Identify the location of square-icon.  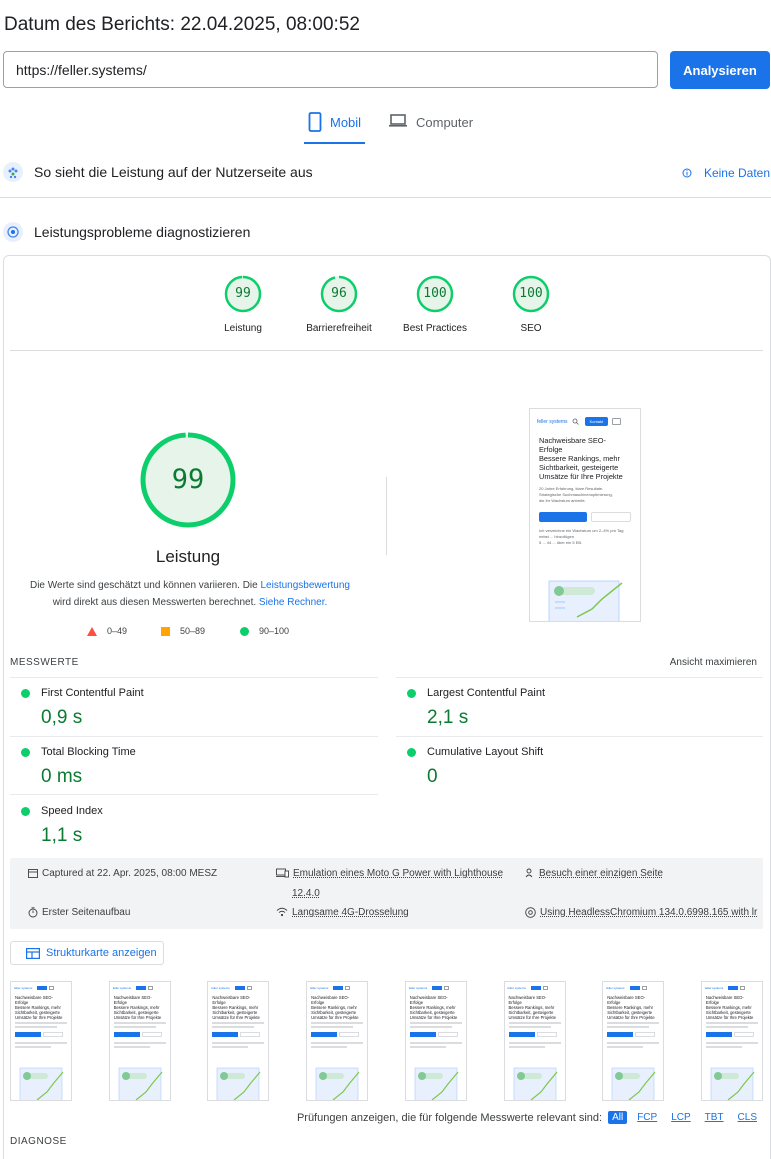
(165, 631).